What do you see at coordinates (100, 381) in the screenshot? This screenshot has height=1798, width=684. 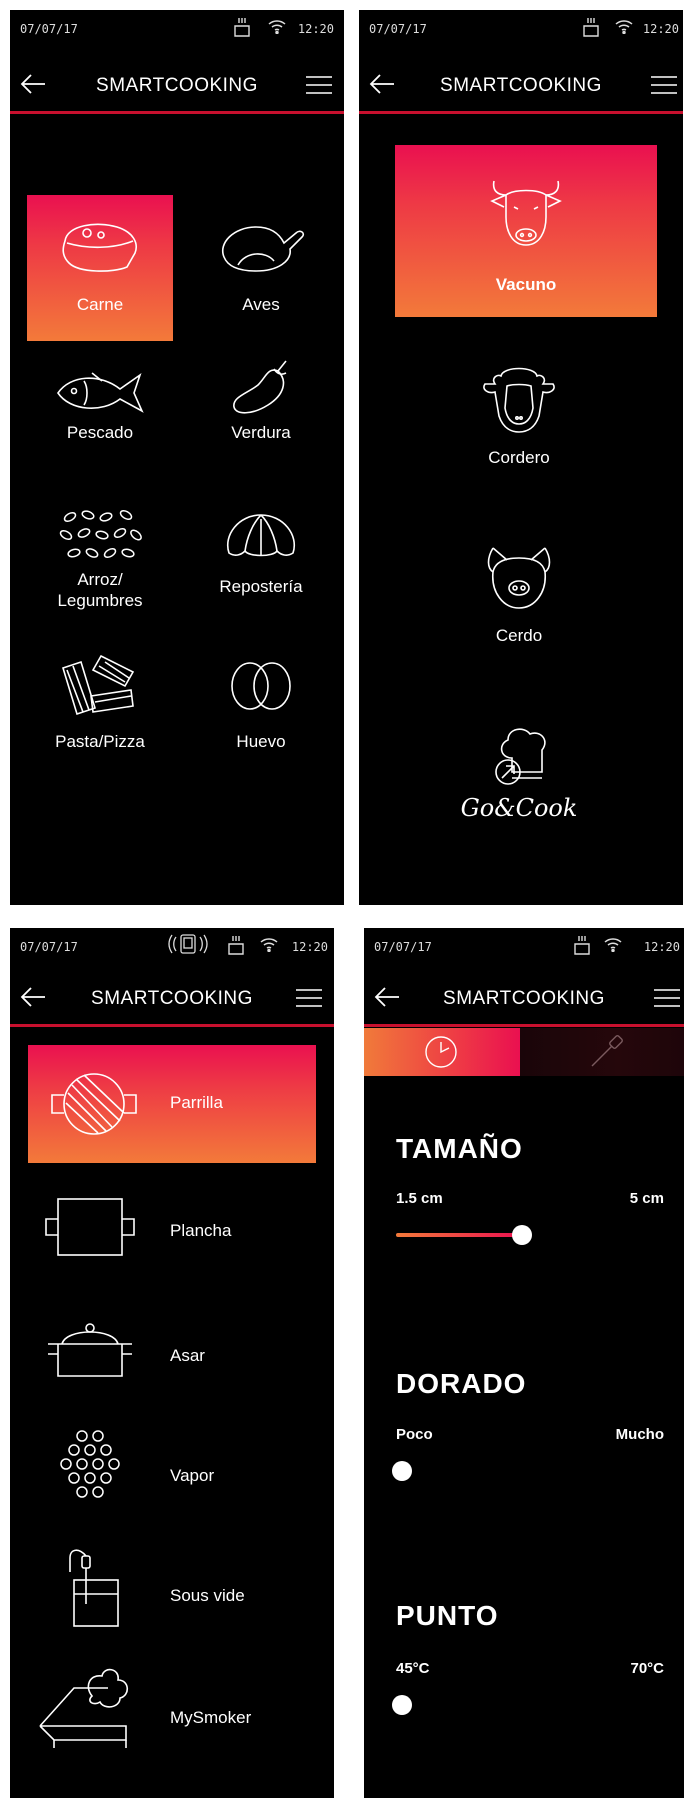 I see `fish-icon` at bounding box center [100, 381].